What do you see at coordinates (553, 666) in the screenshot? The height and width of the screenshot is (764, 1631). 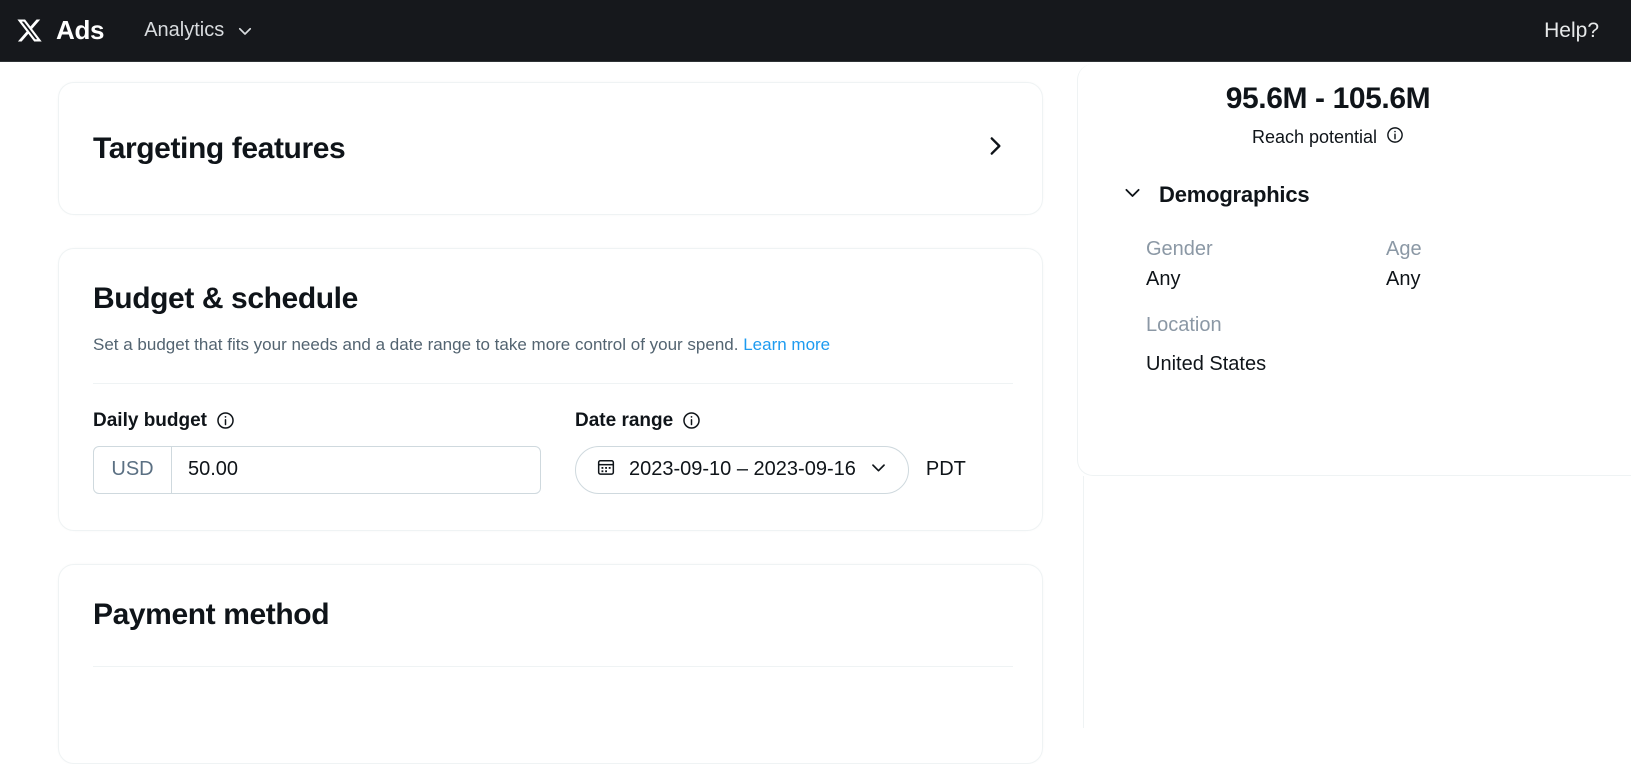 I see `payment-divider` at bounding box center [553, 666].